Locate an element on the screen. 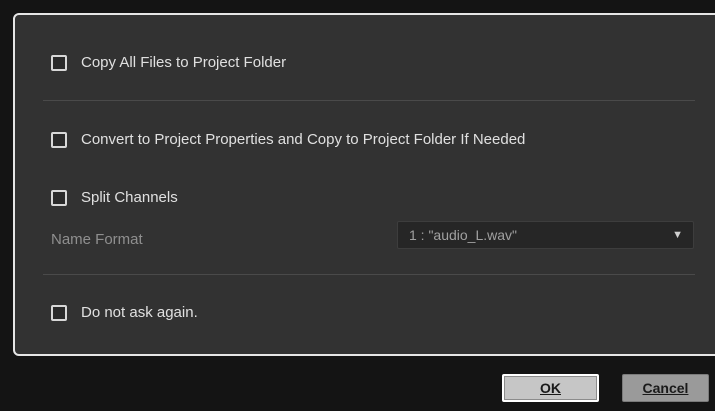 This screenshot has width=715, height=411. do-not-ask-checkbox is located at coordinates (59, 312).